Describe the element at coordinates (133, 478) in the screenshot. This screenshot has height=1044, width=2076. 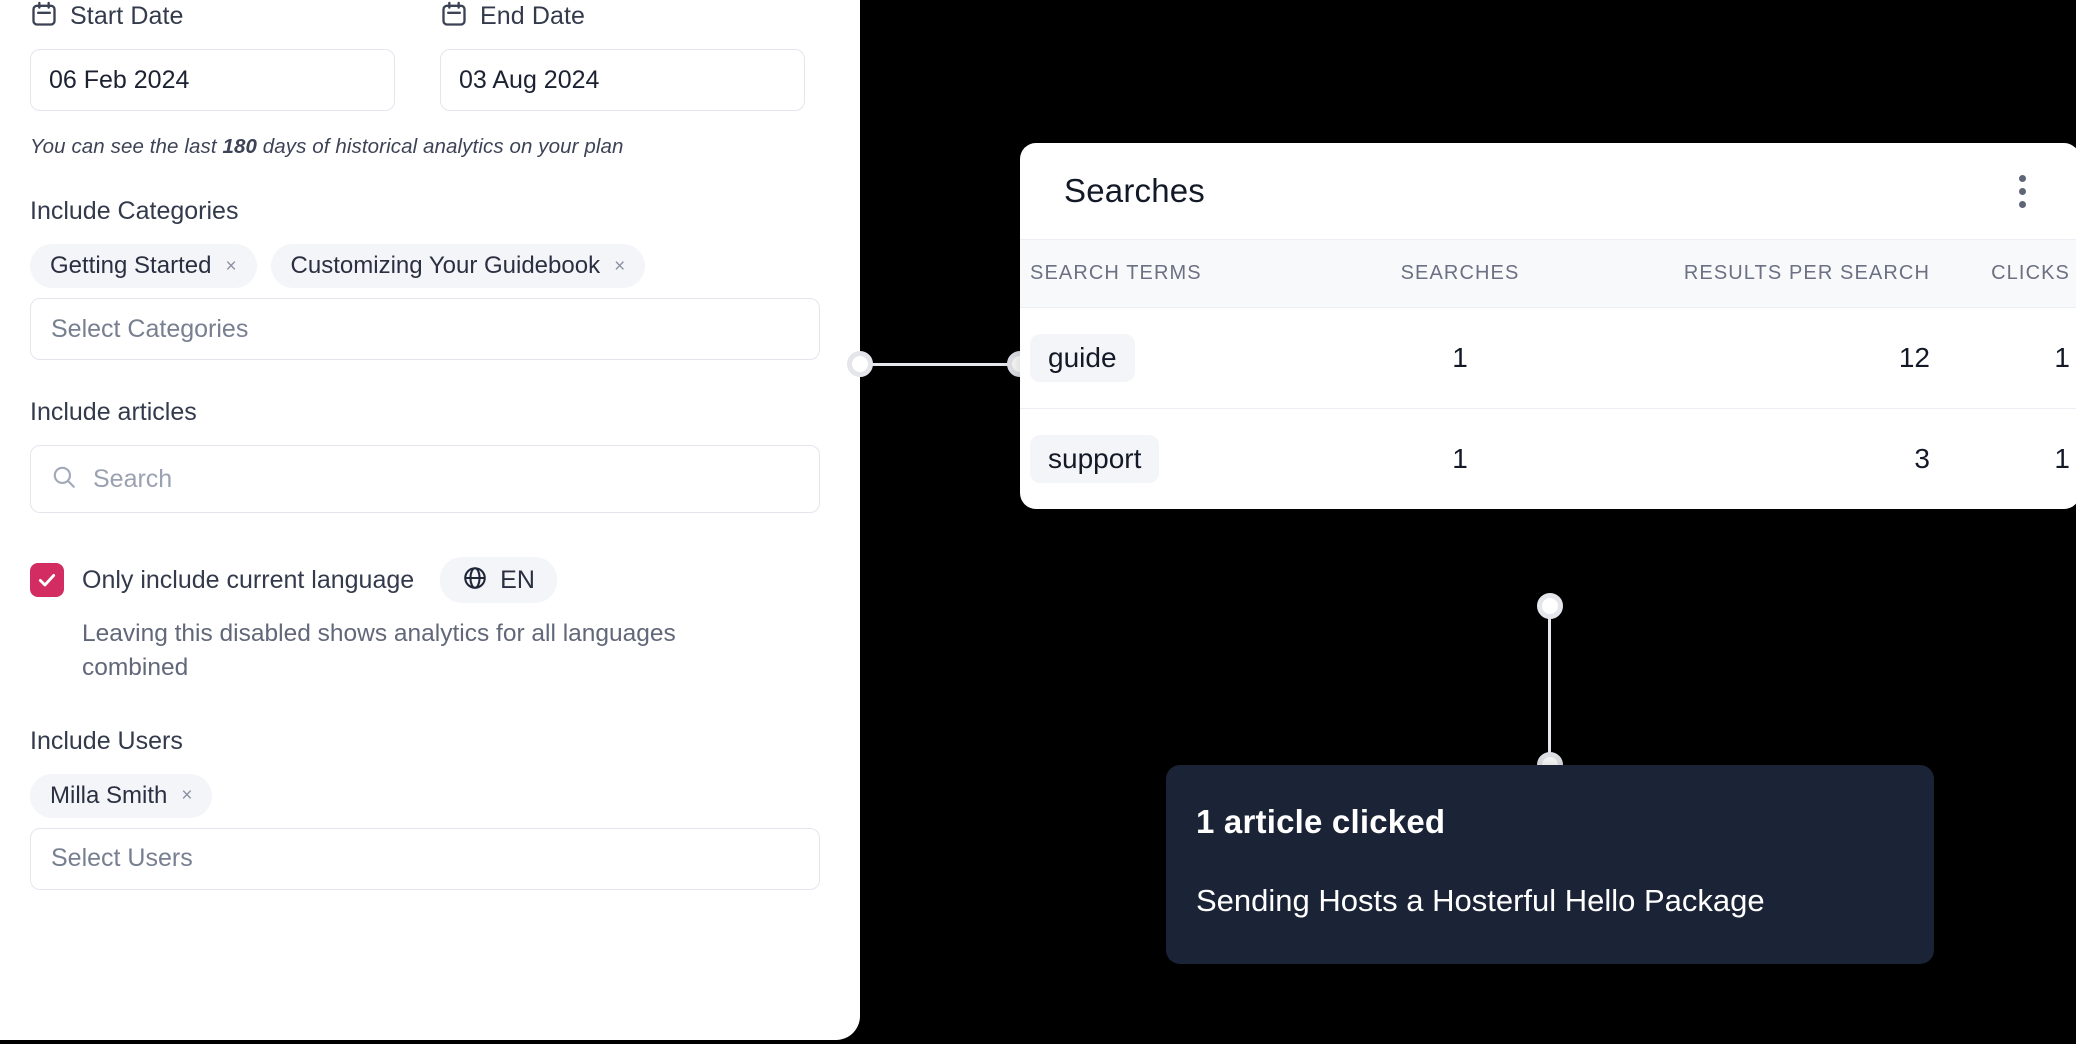
I see `article-search-placeholder: Search` at that location.